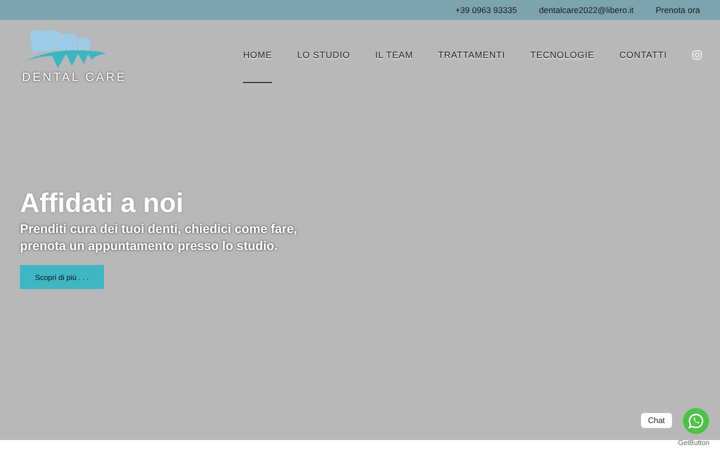 This screenshot has width=720, height=450. Describe the element at coordinates (486, 10) in the screenshot. I see `top-bar-link: +39 0963 93335` at that location.